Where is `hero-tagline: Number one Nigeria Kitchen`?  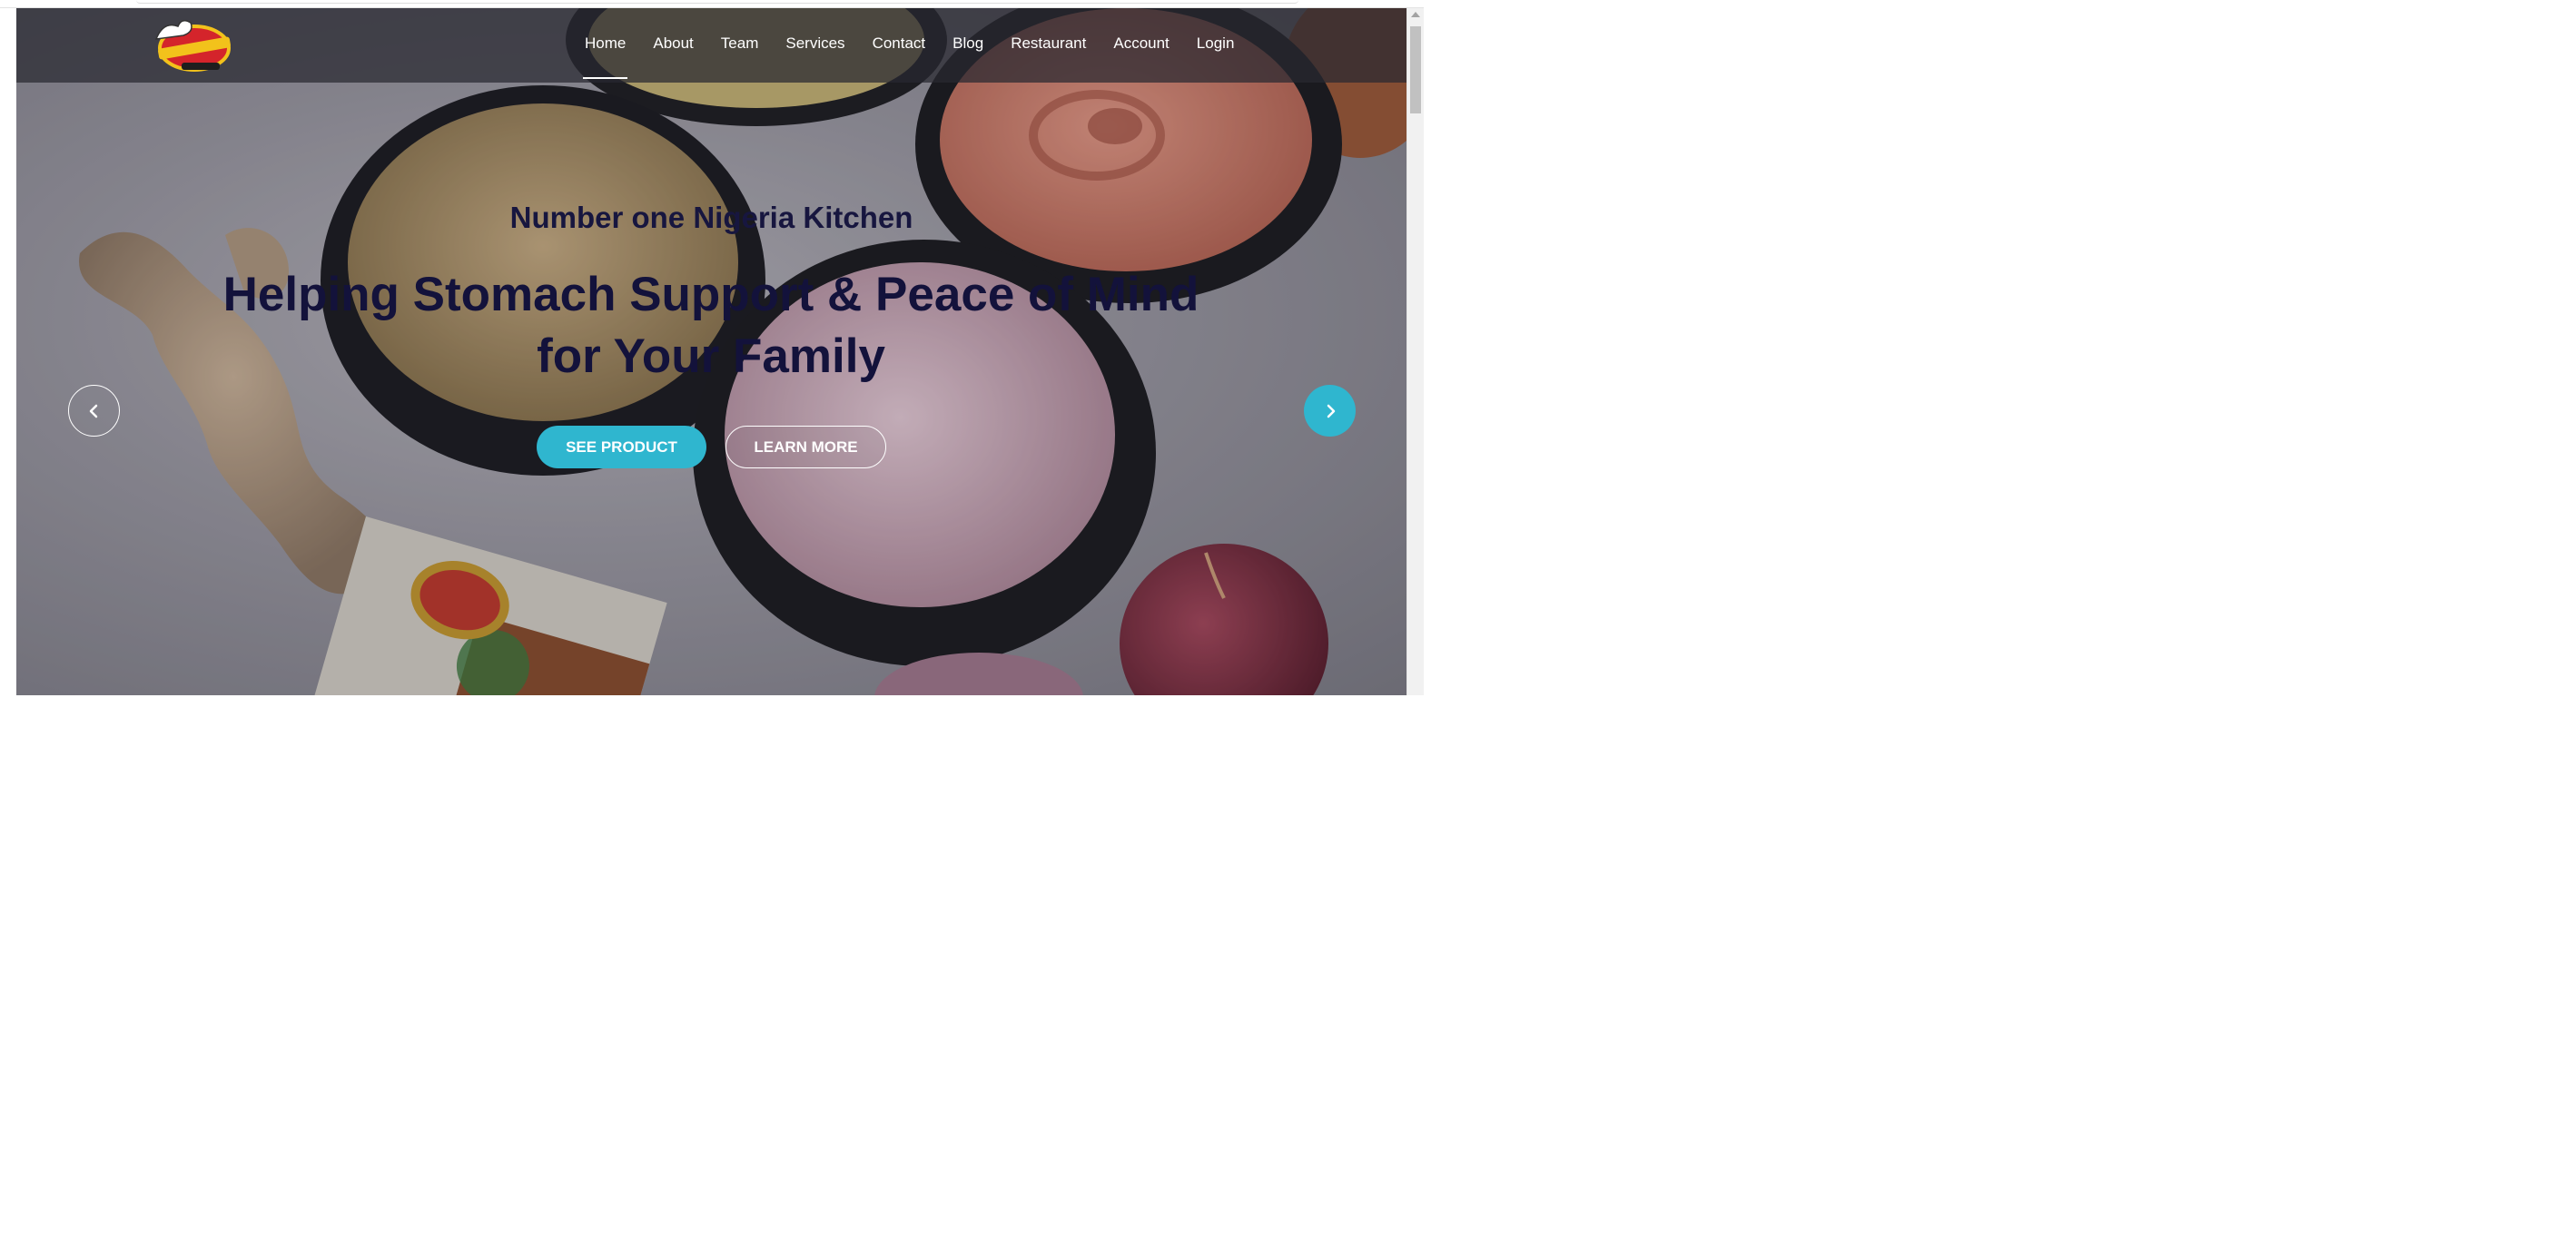
hero-tagline: Number one Nigeria Kitchen is located at coordinates (711, 217).